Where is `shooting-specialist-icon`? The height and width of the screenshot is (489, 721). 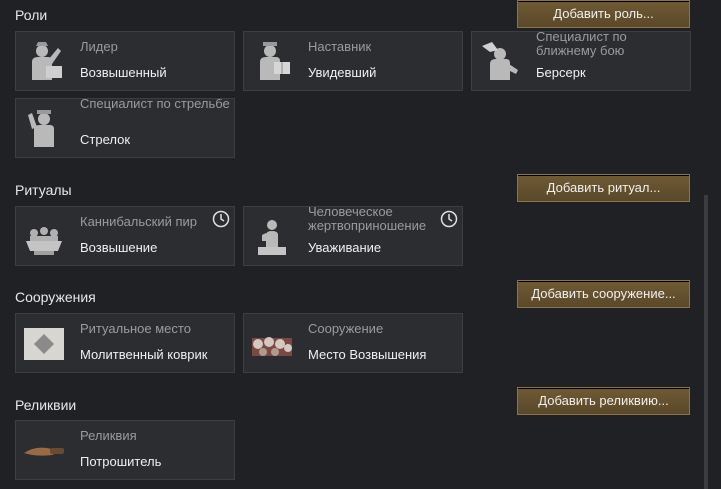 shooting-specialist-icon is located at coordinates (41, 128).